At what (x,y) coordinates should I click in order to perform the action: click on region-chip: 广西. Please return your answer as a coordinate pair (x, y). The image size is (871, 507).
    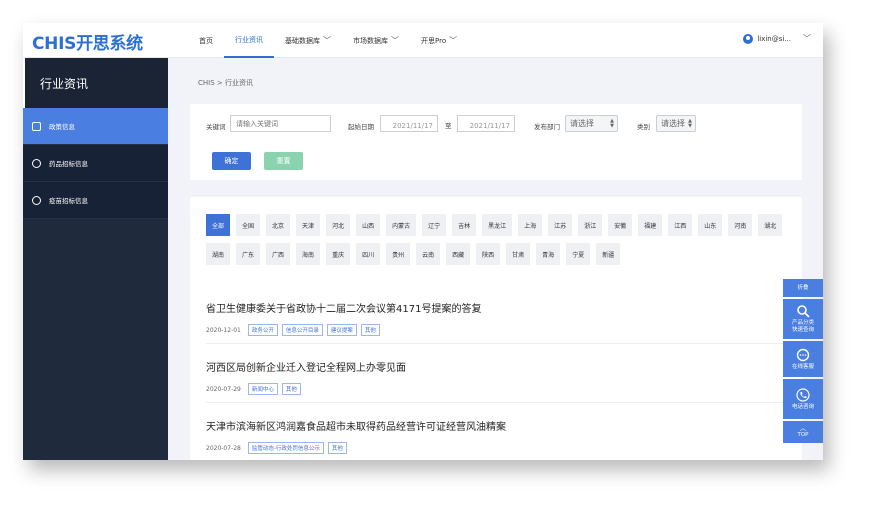
    Looking at the image, I should click on (278, 254).